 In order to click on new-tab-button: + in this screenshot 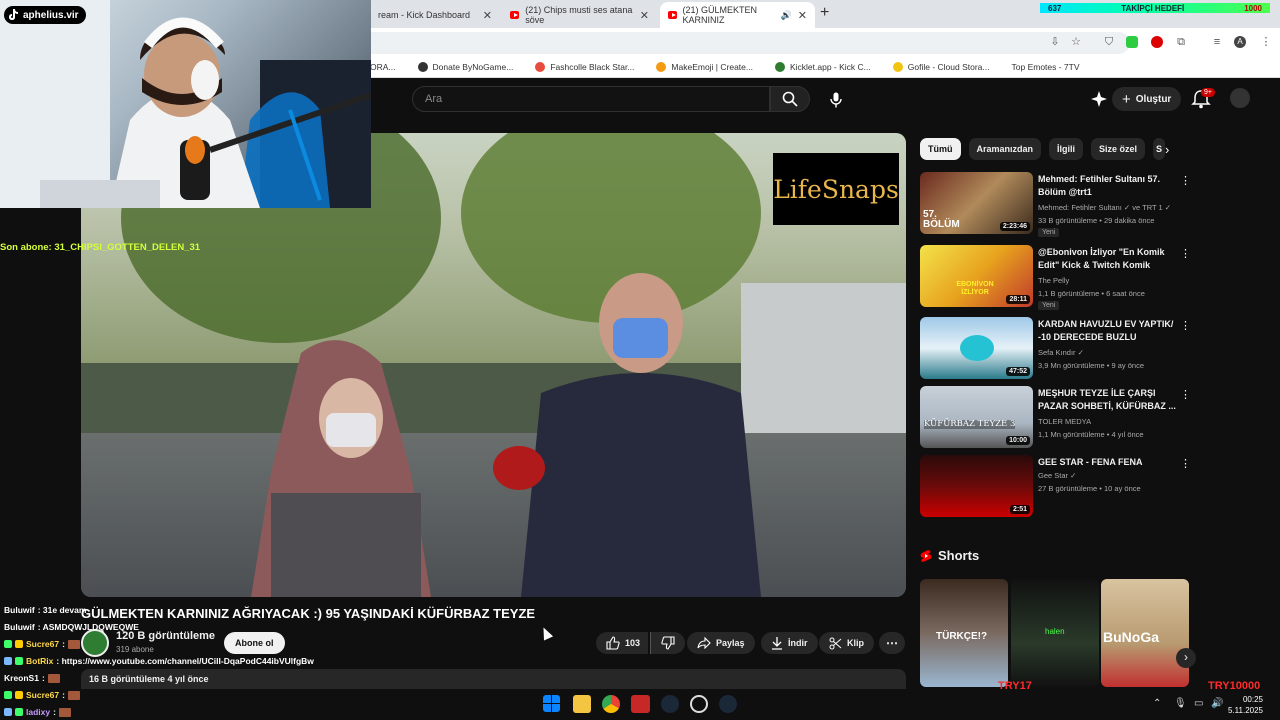, I will do `click(824, 13)`.